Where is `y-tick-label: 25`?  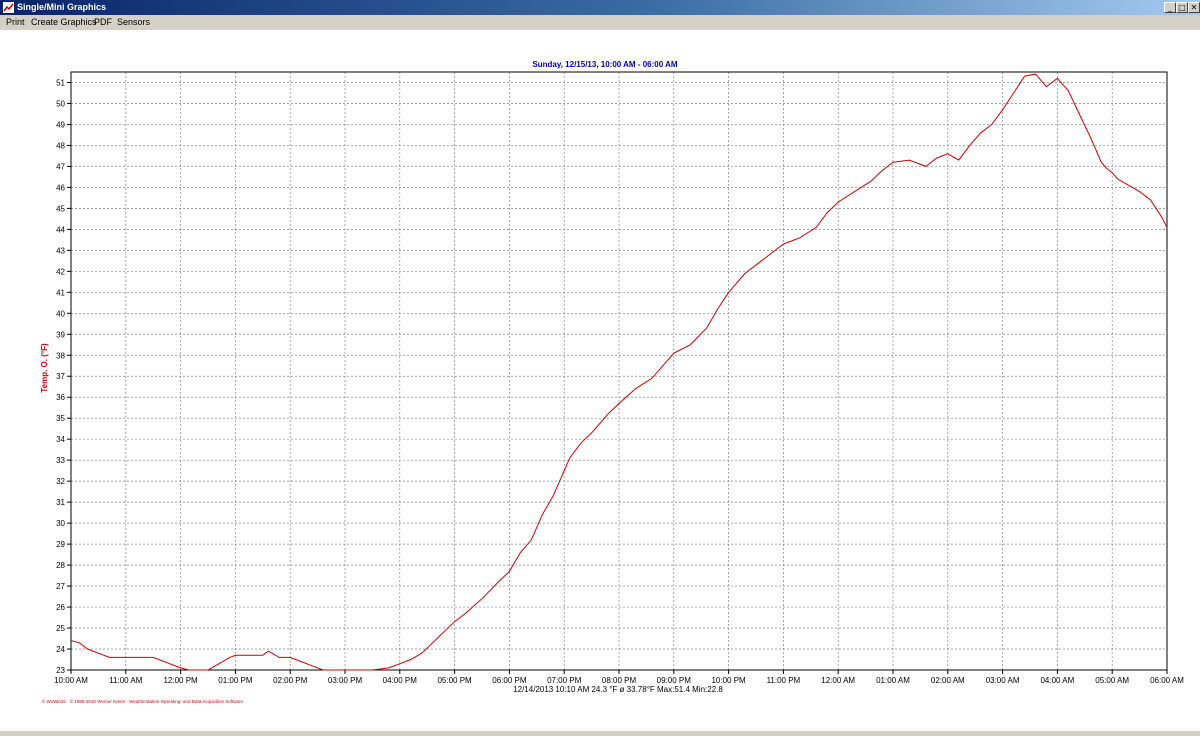
y-tick-label: 25 is located at coordinates (60, 628).